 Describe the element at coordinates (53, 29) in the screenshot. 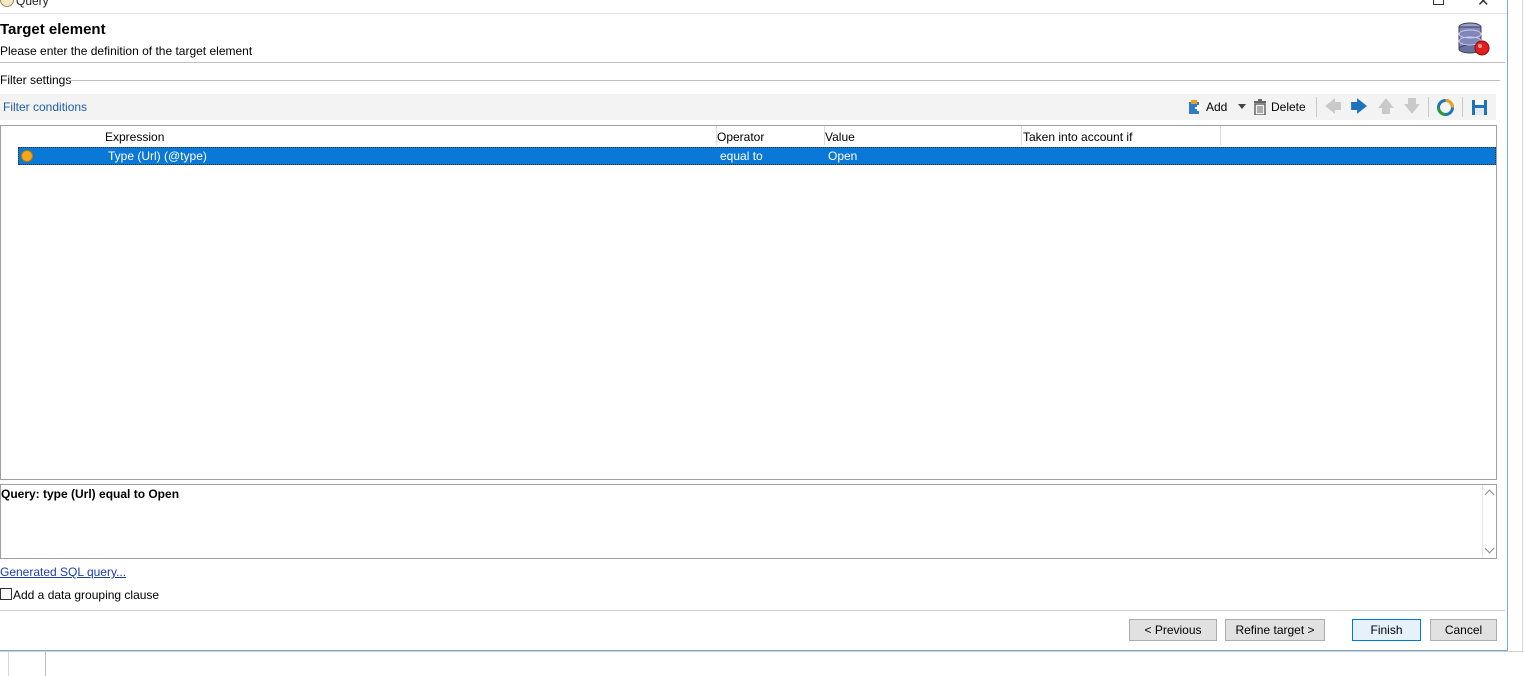

I see `page-title: Target element` at that location.